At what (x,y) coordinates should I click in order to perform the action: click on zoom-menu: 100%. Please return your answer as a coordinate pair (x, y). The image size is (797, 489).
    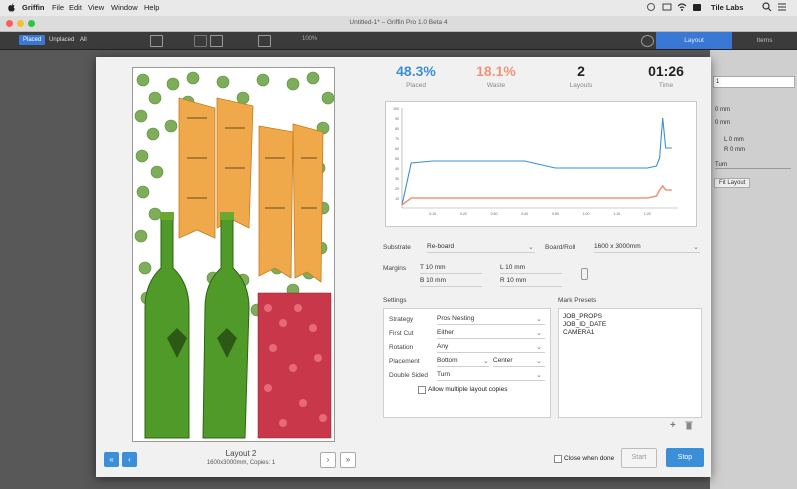
    Looking at the image, I should click on (309, 39).